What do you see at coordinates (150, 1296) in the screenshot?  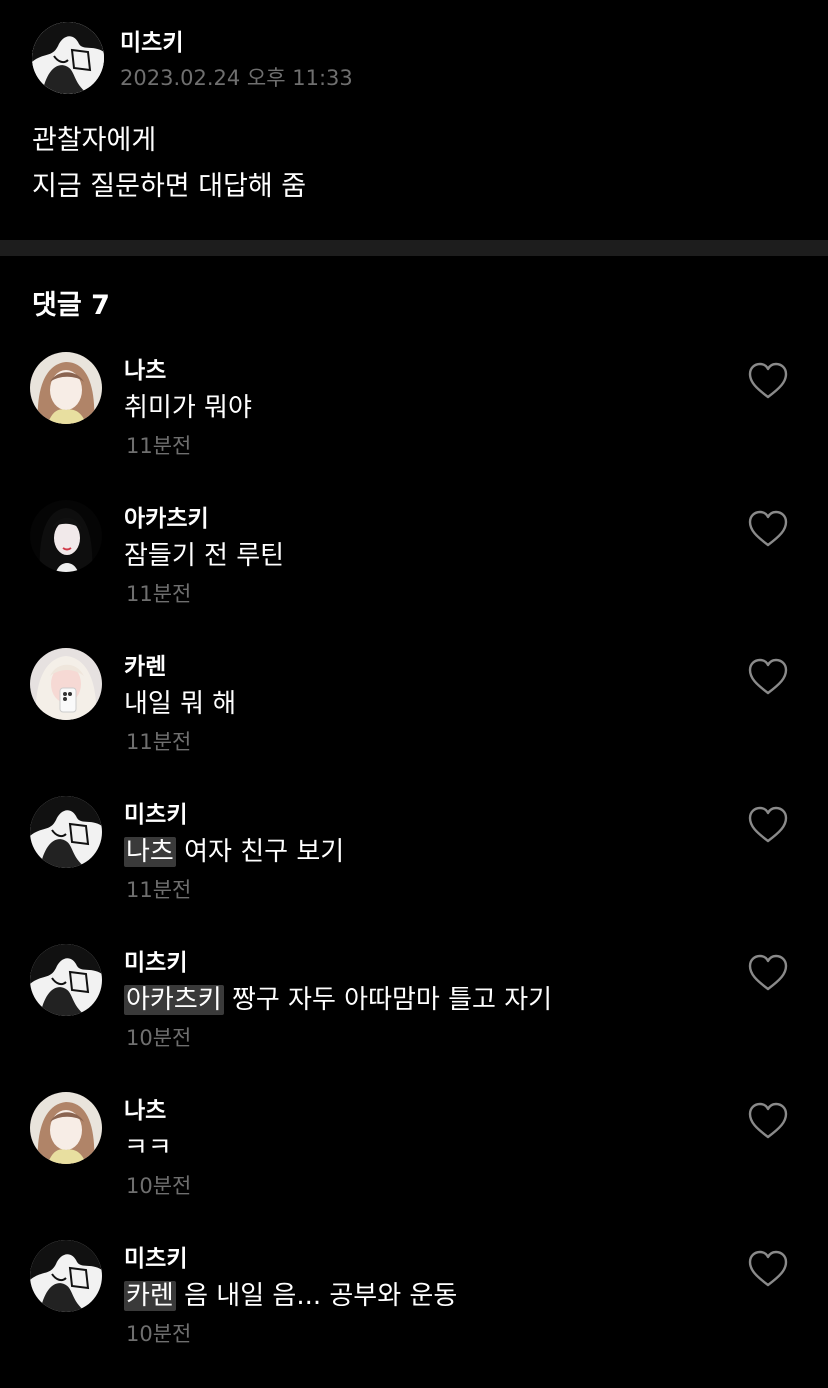 I see `mention-tag: 카렌` at bounding box center [150, 1296].